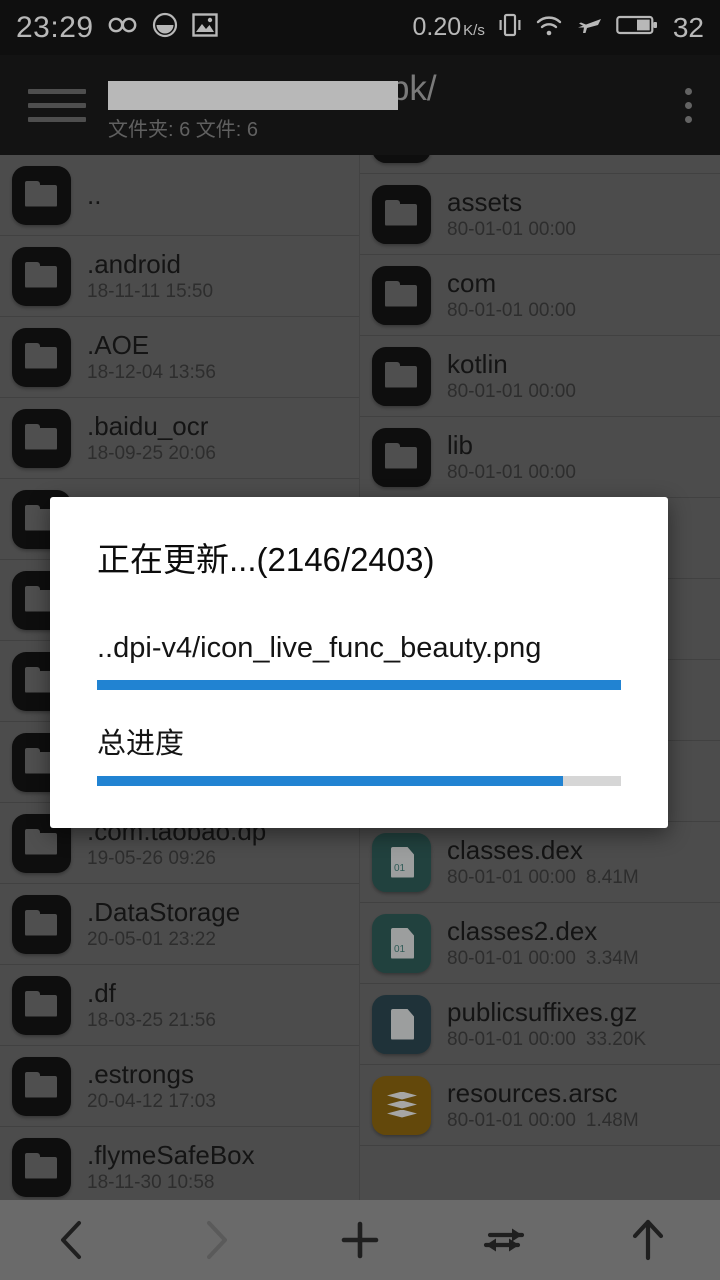 This screenshot has height=1280, width=720. Describe the element at coordinates (266, 559) in the screenshot. I see `dialog-title: 正在更新...(2146/2403)` at that location.